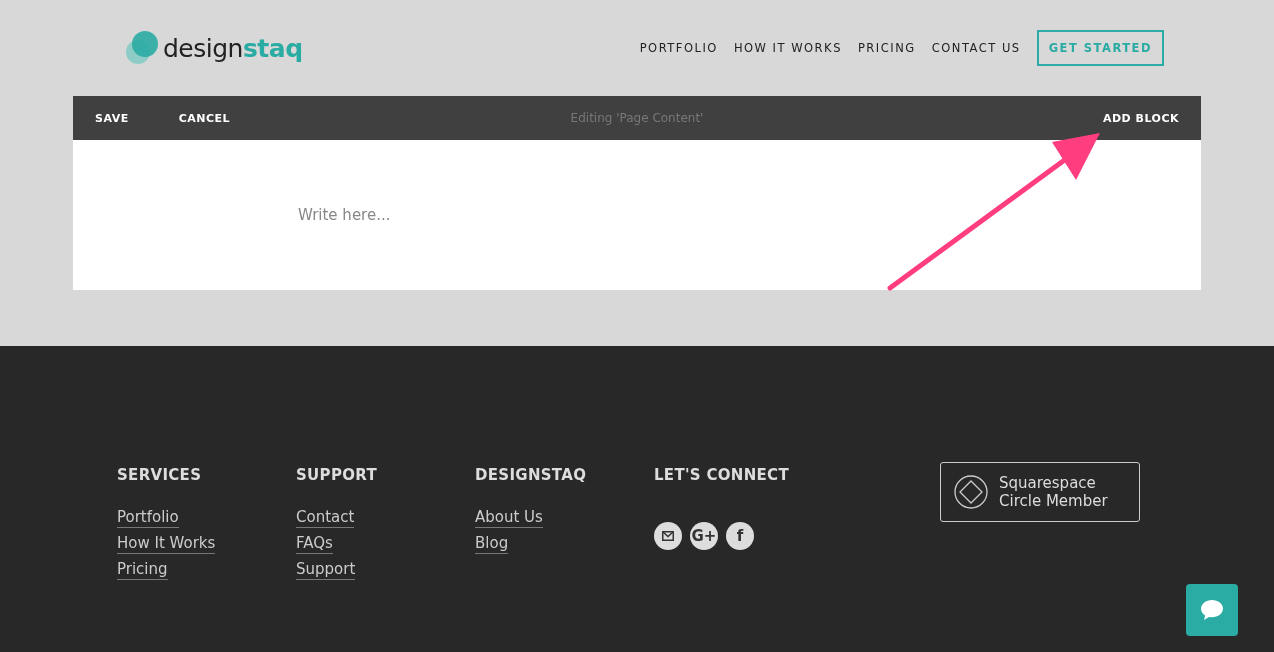 The image size is (1274, 652). Describe the element at coordinates (142, 48) in the screenshot. I see `logo-circles-icon` at that location.